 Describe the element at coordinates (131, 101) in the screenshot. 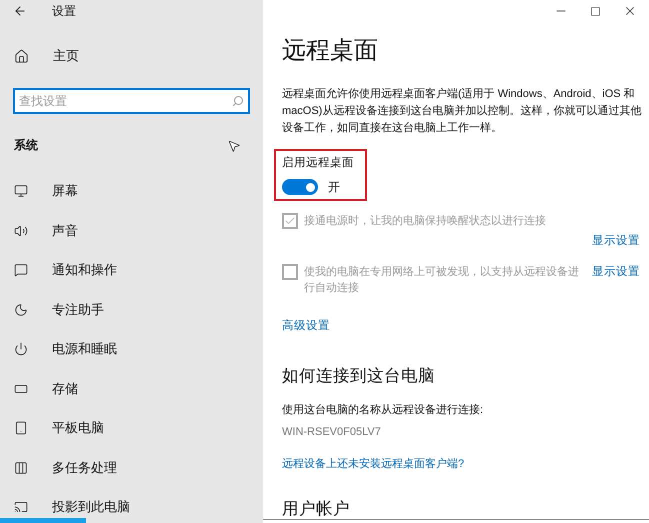

I see `search-field: 查找设置` at that location.